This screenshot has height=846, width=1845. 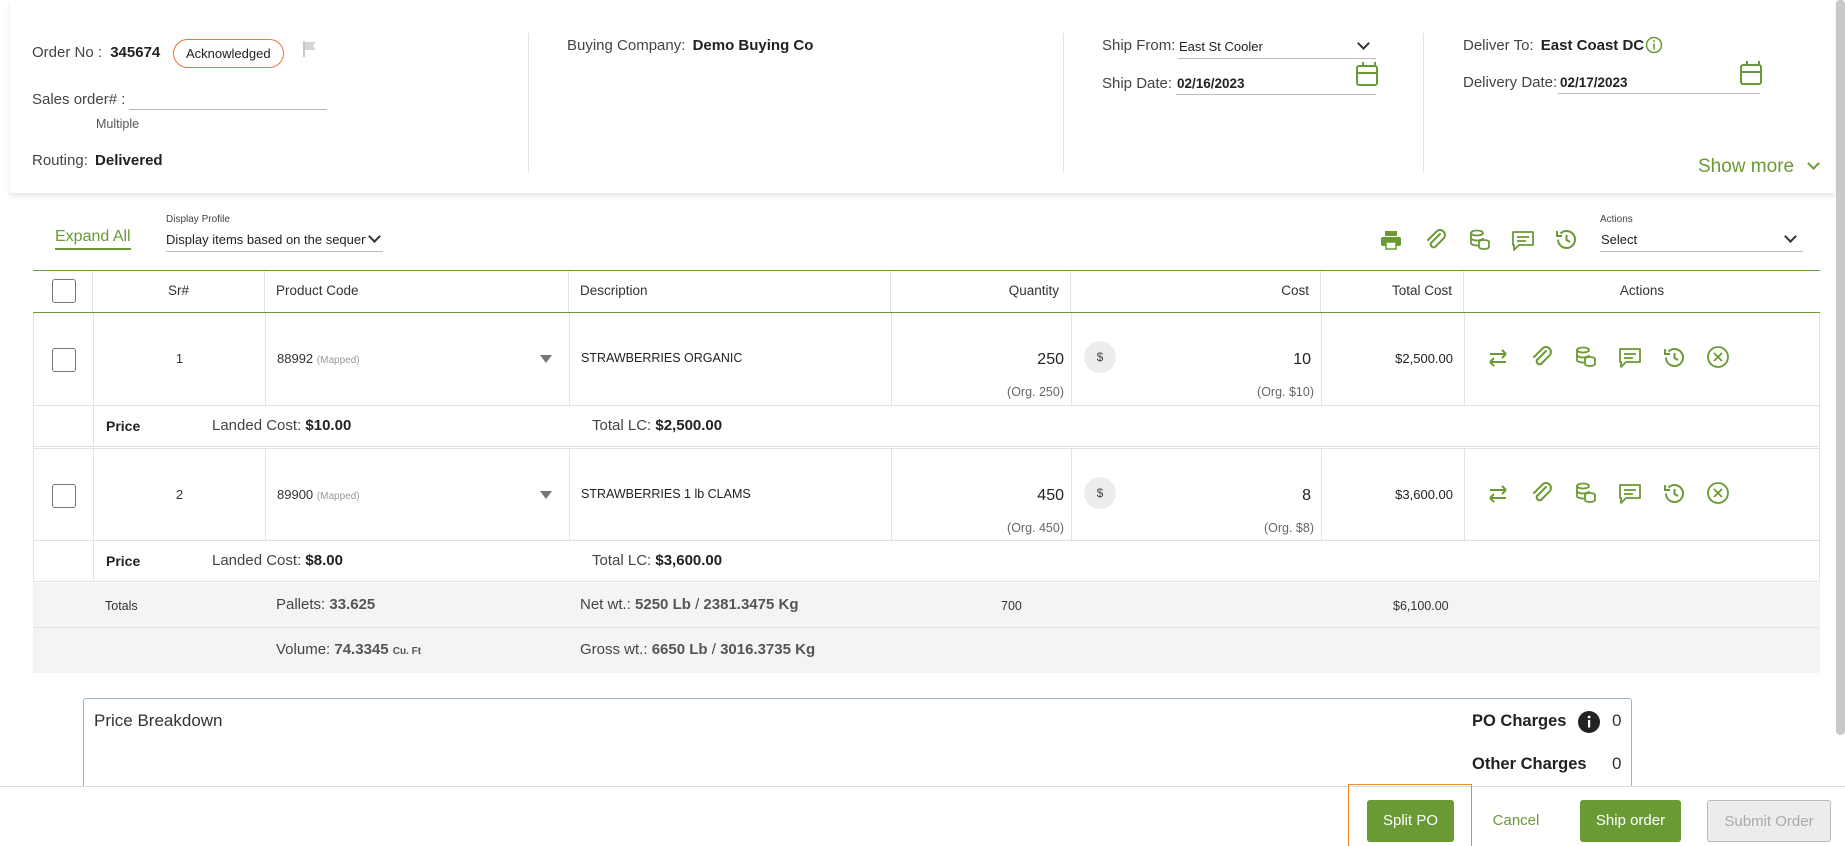 I want to click on actions-select-value: Select, so click(x=1619, y=239).